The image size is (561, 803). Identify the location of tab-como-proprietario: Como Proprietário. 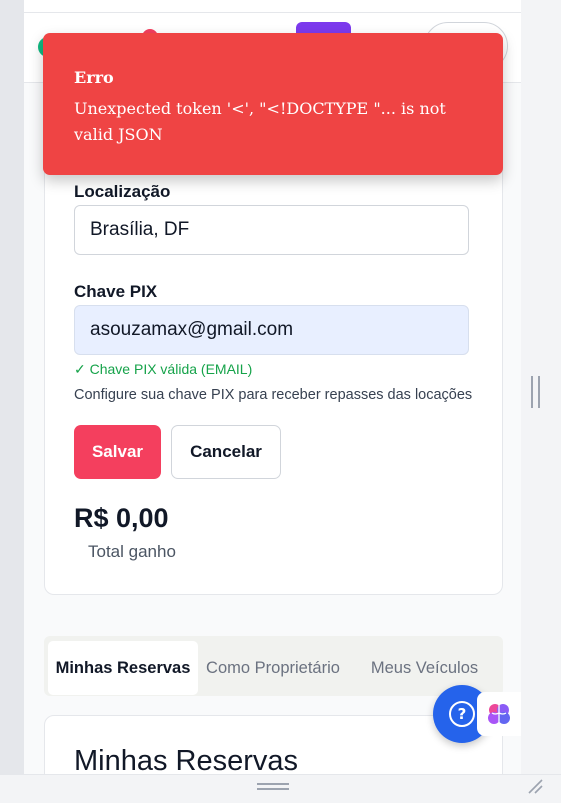
(273, 668).